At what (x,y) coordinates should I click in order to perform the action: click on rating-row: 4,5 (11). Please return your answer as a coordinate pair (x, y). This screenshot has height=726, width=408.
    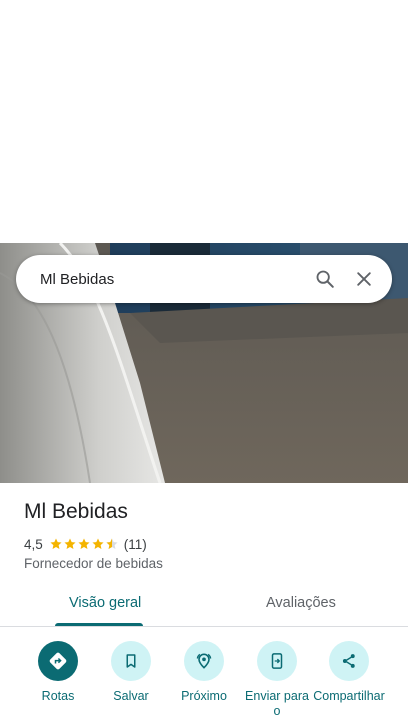
    Looking at the image, I should click on (85, 544).